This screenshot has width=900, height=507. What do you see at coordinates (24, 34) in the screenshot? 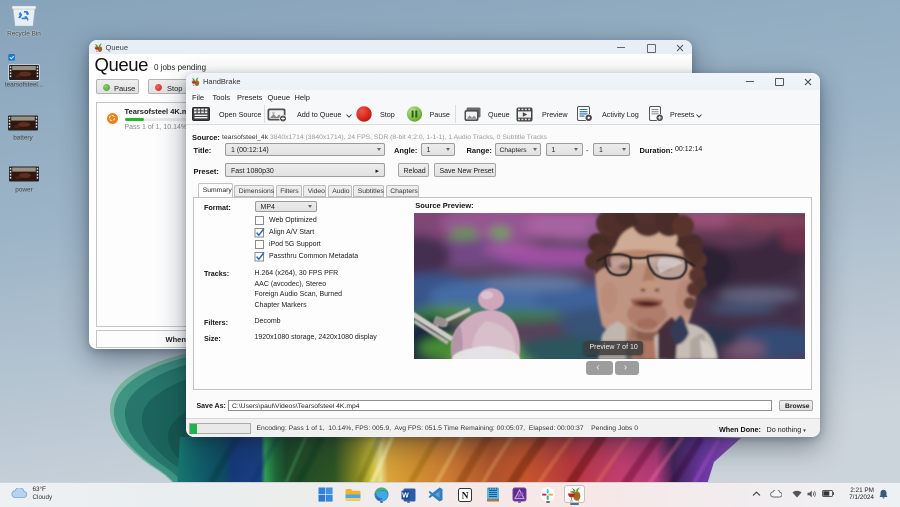
I see `svg-text: Recycle Bin` at bounding box center [24, 34].